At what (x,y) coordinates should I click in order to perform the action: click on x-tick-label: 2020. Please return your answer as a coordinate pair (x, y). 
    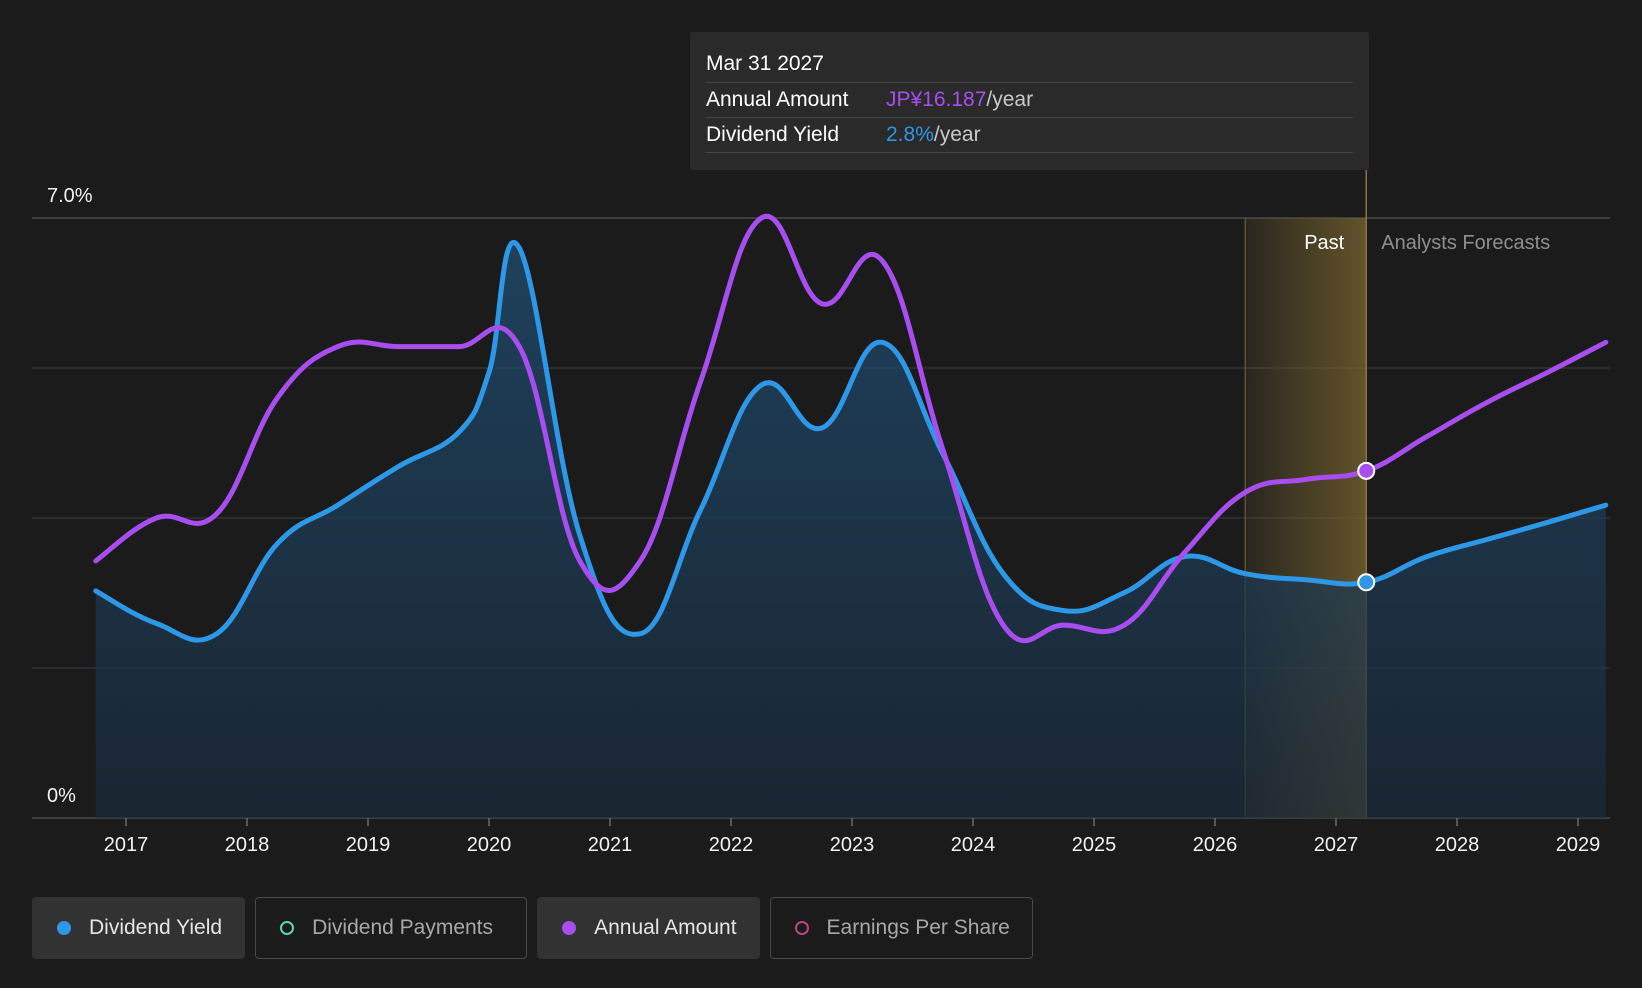
    Looking at the image, I should click on (489, 845).